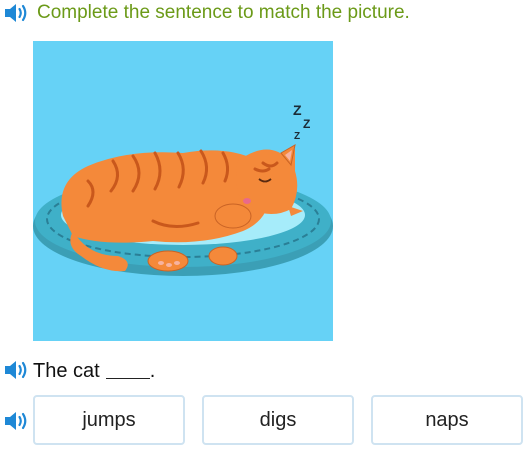 Image resolution: width=526 pixels, height=449 pixels. I want to click on question-sentence: The cat., so click(94, 371).